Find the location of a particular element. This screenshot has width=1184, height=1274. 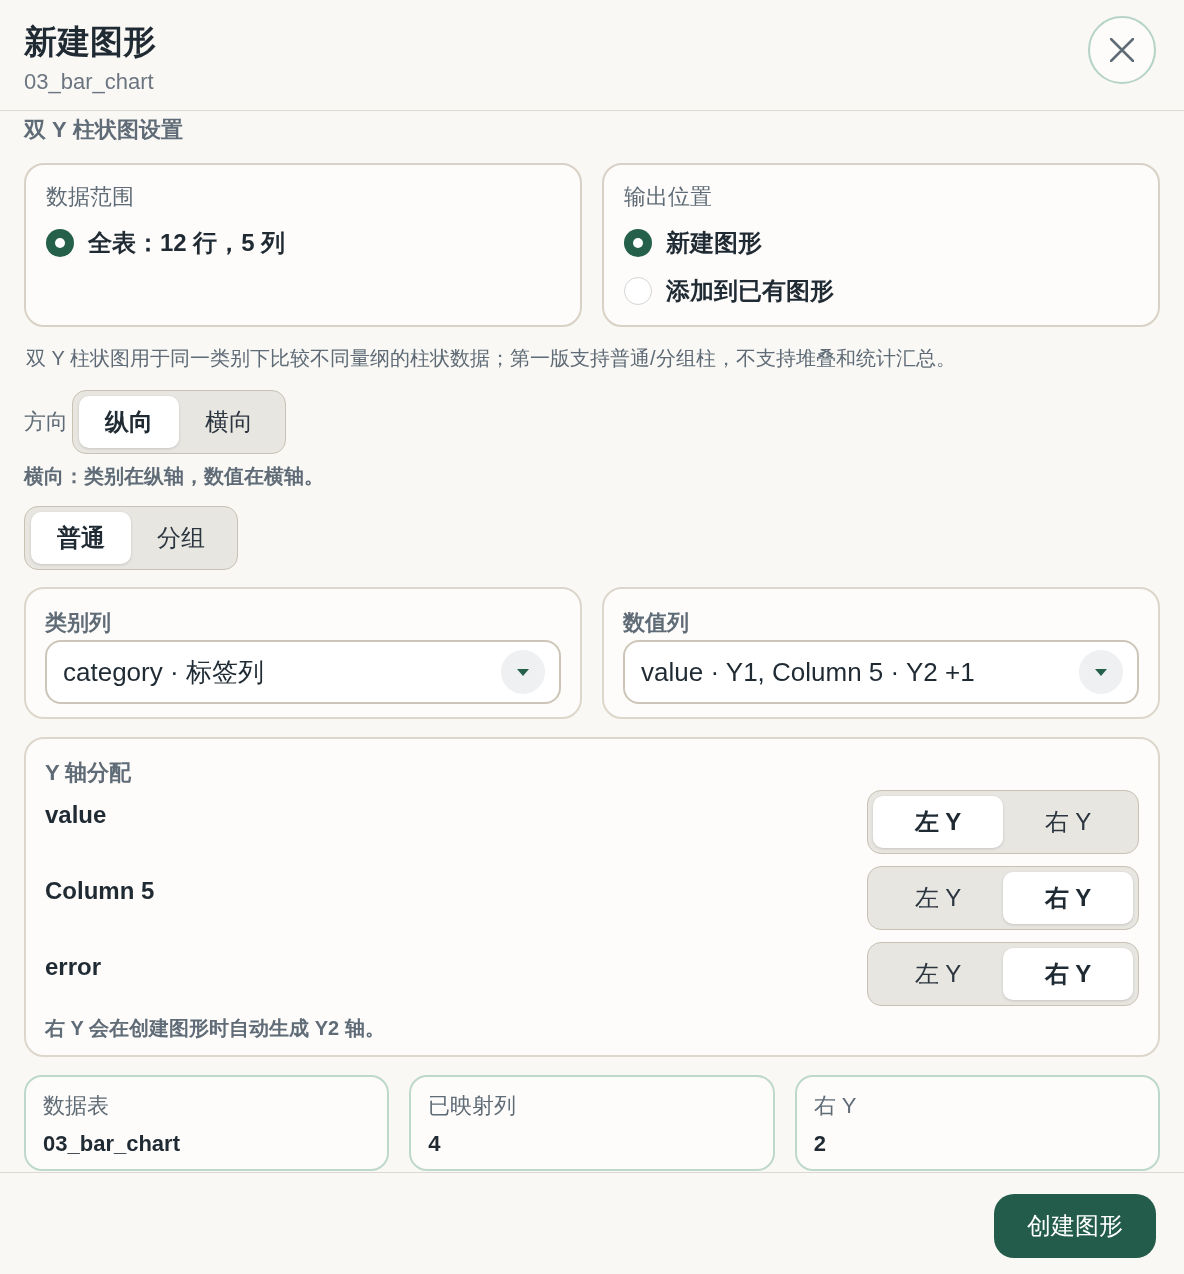

select-value: value · Y1, Column 5 · Y2 +1 is located at coordinates (808, 672).